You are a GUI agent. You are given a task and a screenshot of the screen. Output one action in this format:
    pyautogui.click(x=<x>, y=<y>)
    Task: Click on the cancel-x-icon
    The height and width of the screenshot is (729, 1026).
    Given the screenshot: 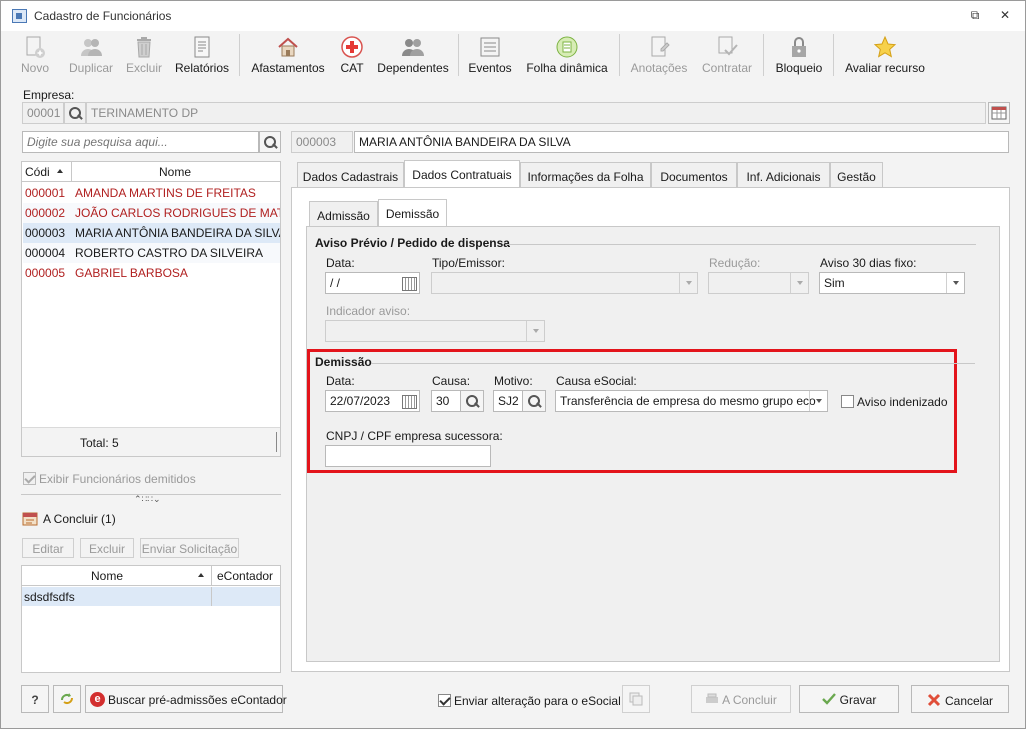 What is the action you would take?
    pyautogui.click(x=934, y=700)
    